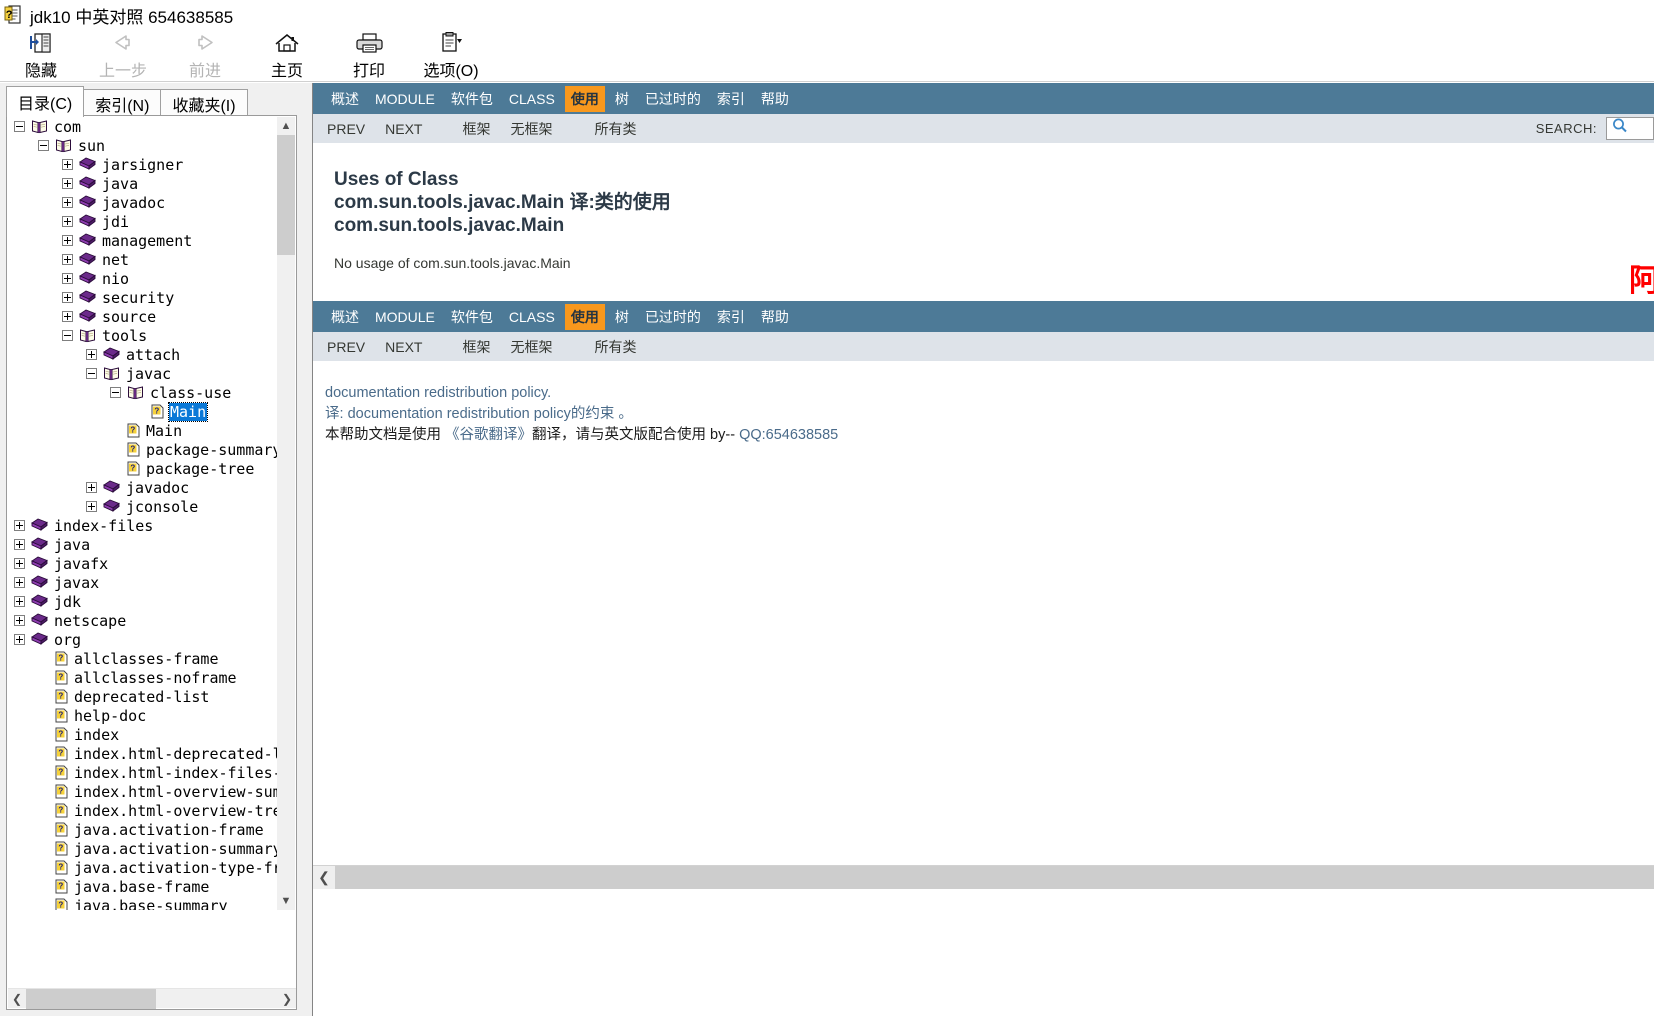  What do you see at coordinates (205, 55) in the screenshot?
I see `forward-button: 前进` at bounding box center [205, 55].